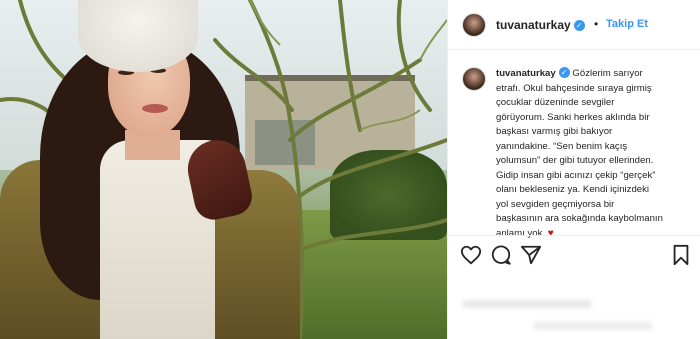 This screenshot has width=700, height=339. Describe the element at coordinates (593, 326) in the screenshot. I see `comment-input-blurred` at that location.